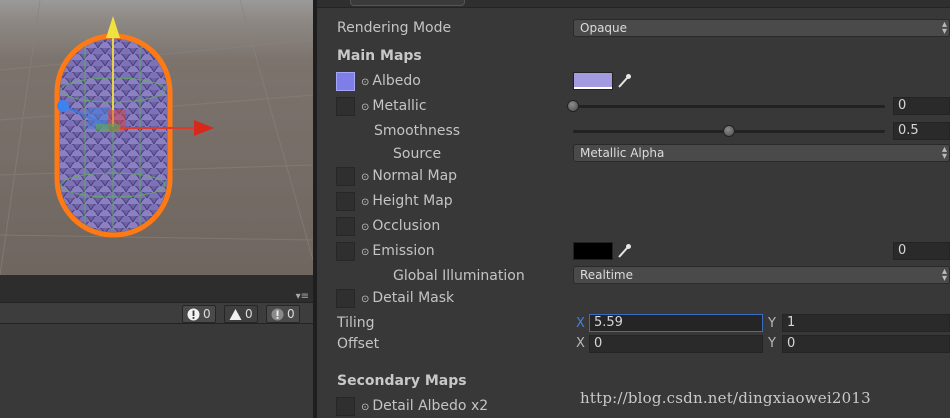 This screenshot has height=418, width=950. What do you see at coordinates (580, 343) in the screenshot?
I see `offset-x-label: X` at bounding box center [580, 343].